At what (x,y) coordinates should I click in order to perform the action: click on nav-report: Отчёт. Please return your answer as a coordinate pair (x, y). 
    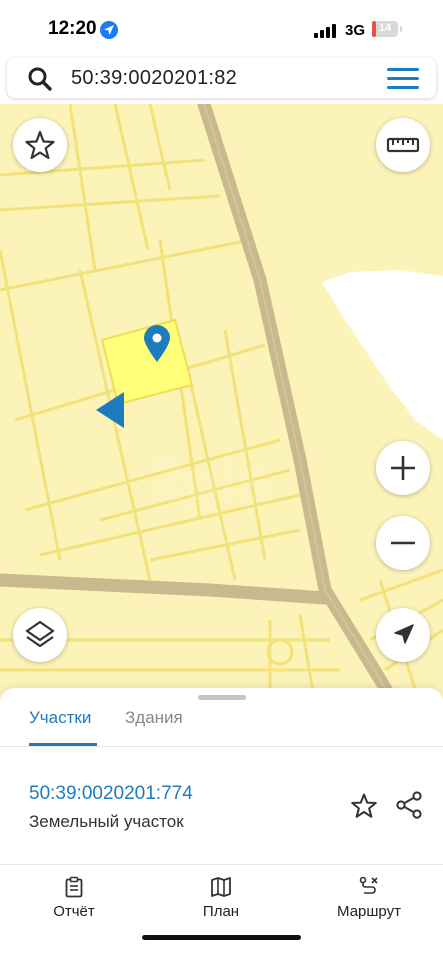
    Looking at the image, I should click on (74, 898).